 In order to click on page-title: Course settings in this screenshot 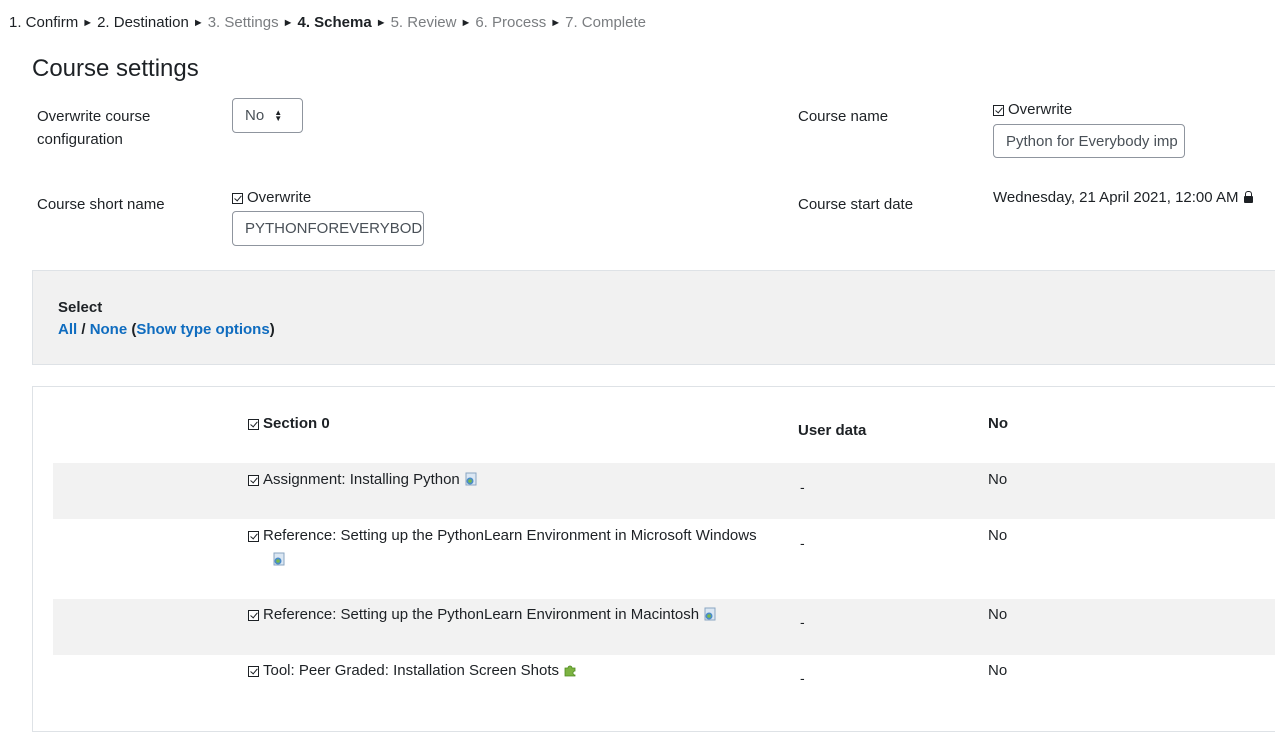, I will do `click(115, 68)`.